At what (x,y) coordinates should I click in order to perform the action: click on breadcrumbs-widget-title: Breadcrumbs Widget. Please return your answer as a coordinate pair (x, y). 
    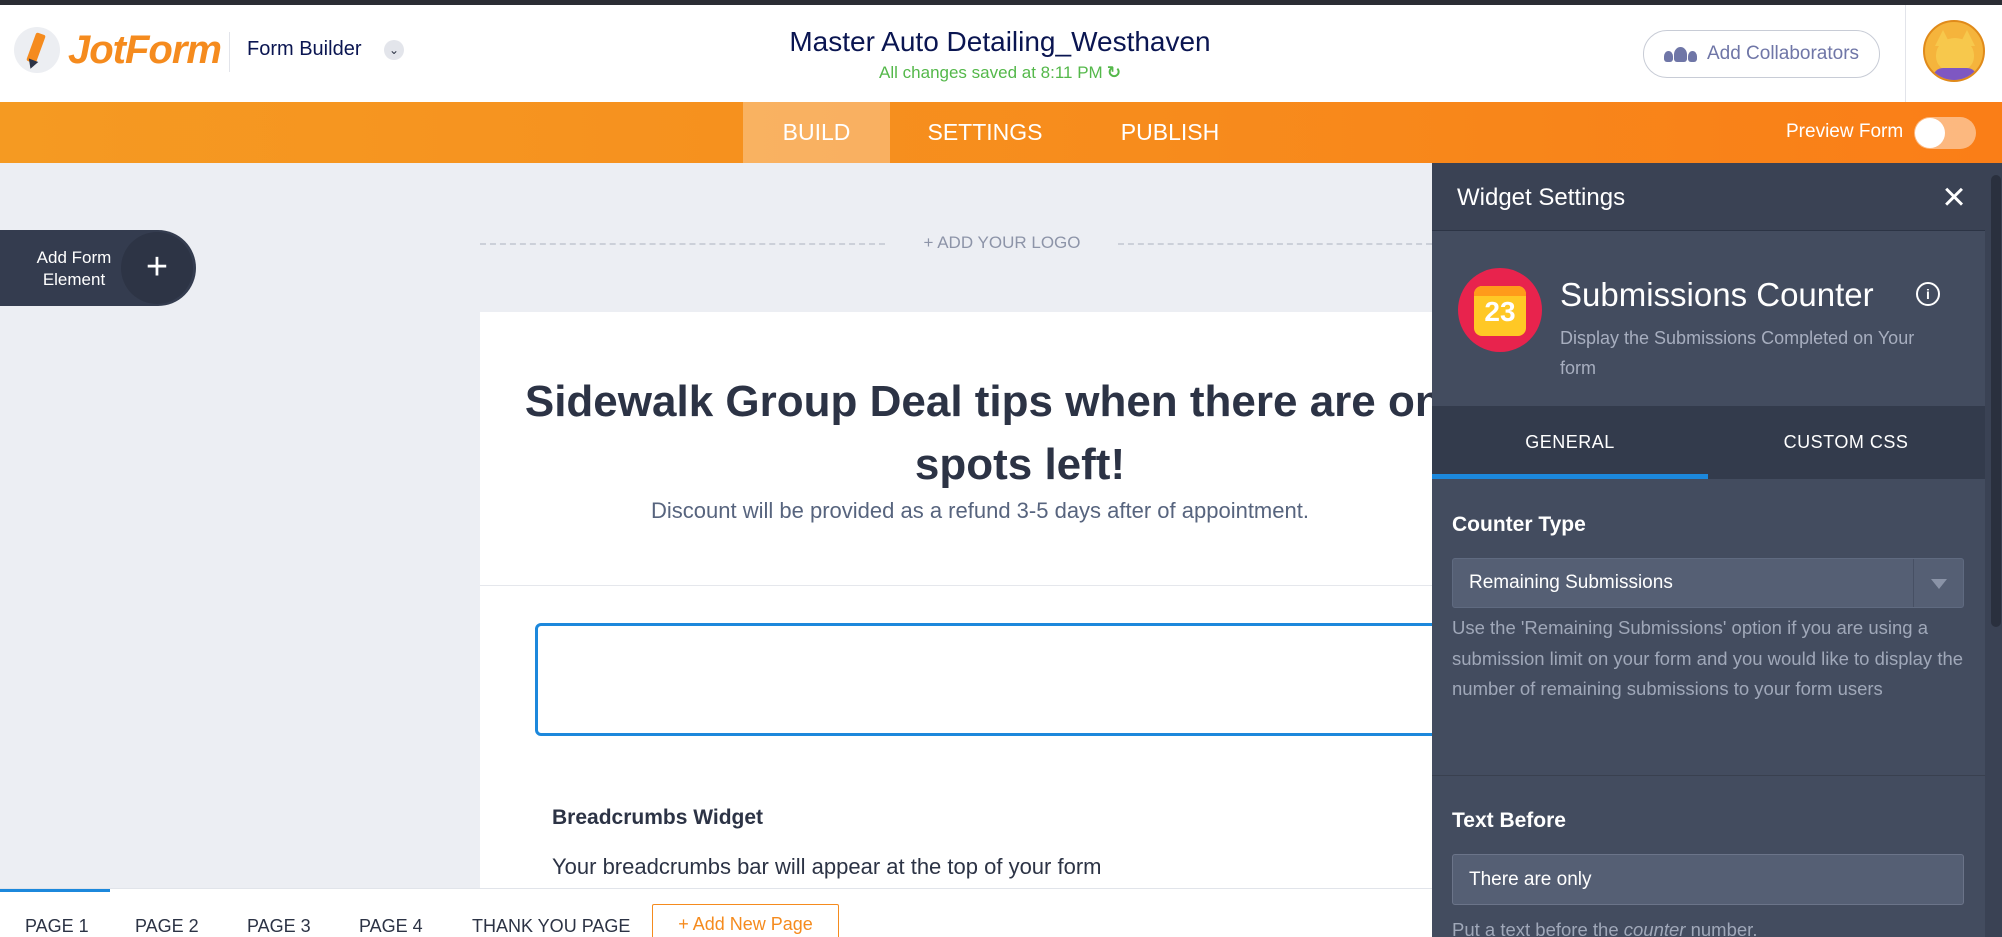
    Looking at the image, I should click on (658, 817).